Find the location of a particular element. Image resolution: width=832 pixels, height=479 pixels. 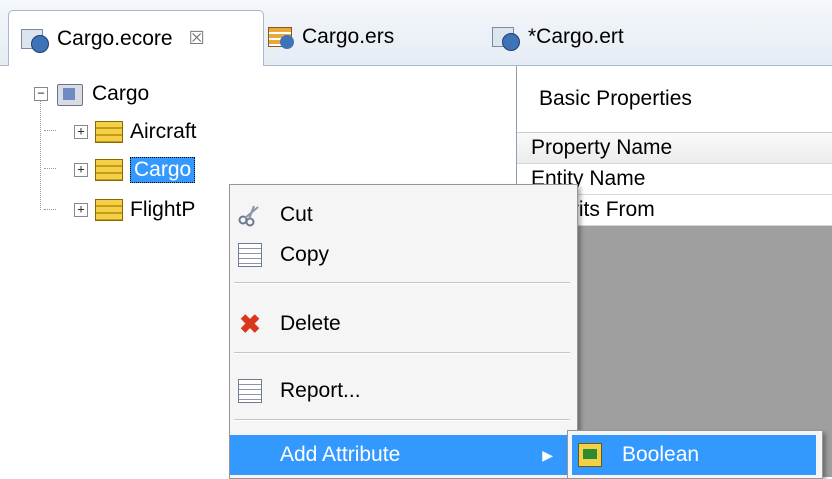

menu-item-boolean: Boolean is located at coordinates (694, 455).